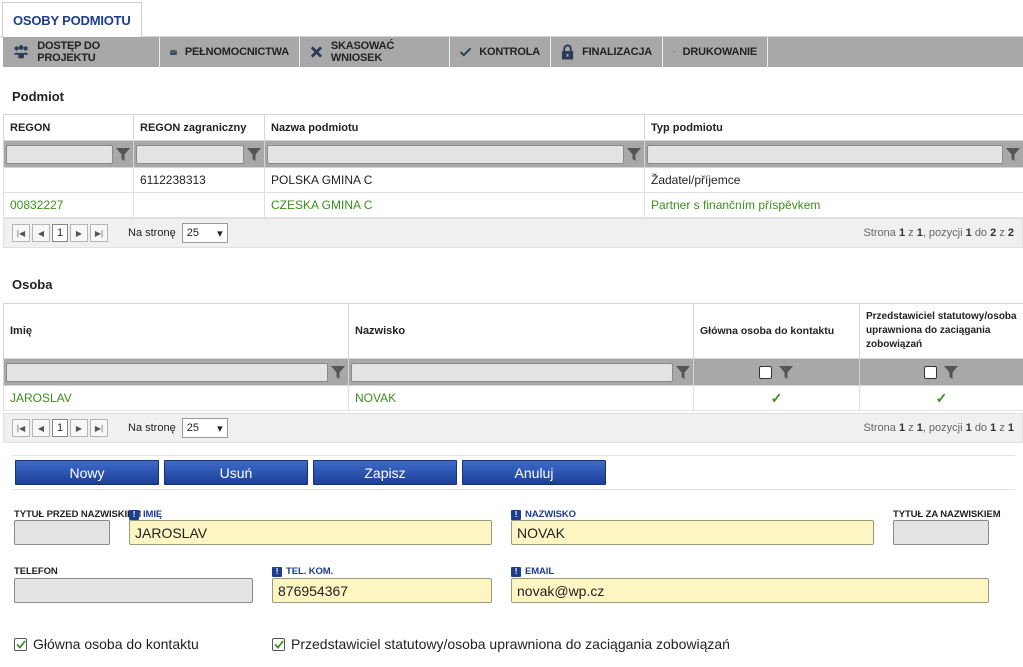 Image resolution: width=1023 pixels, height=667 pixels. What do you see at coordinates (833, 205) in the screenshot?
I see `cell-entity-type: Partner s finančním příspěvkem` at bounding box center [833, 205].